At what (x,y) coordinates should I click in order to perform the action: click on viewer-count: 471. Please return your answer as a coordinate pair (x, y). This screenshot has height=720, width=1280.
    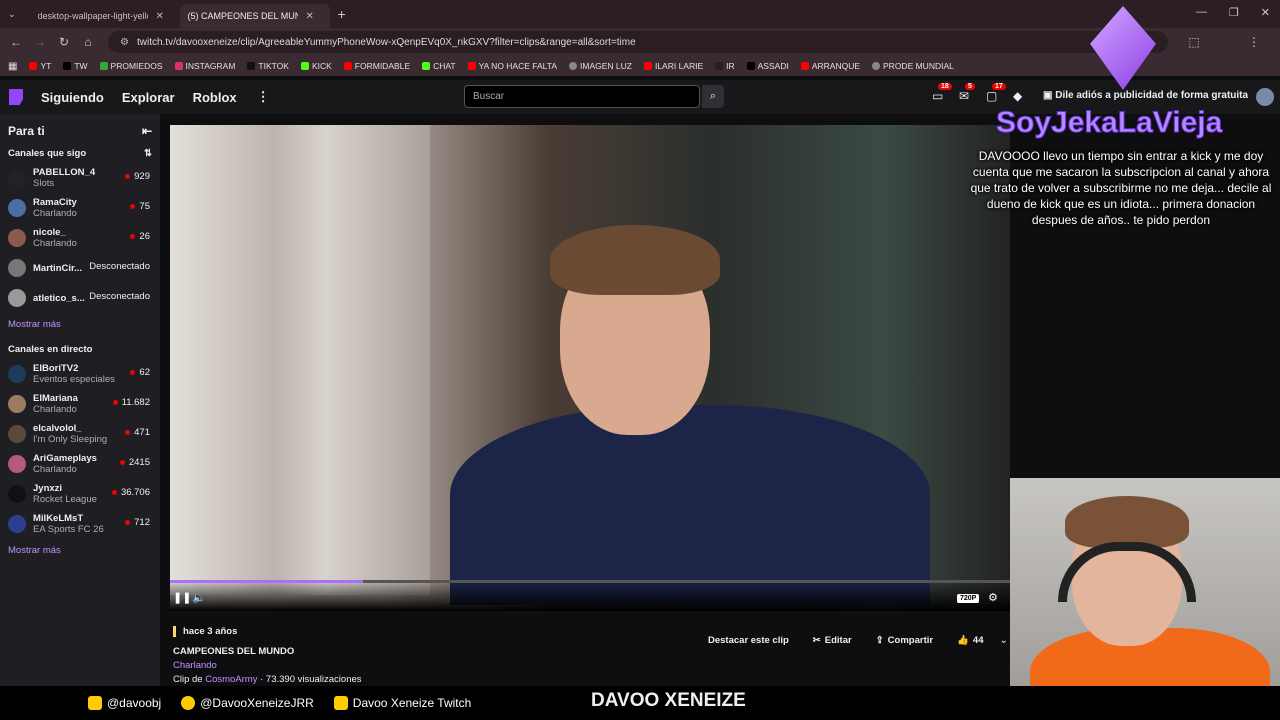
    Looking at the image, I should click on (137, 432).